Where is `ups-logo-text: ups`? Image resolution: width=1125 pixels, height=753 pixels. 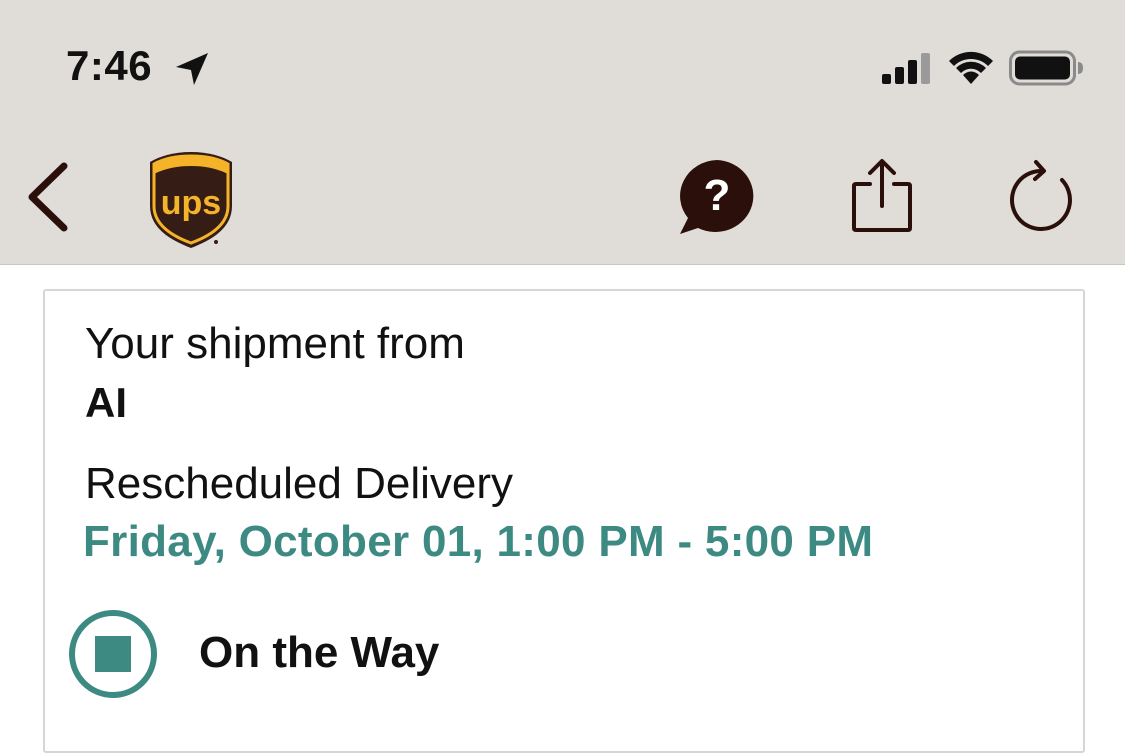 ups-logo-text: ups is located at coordinates (191, 203).